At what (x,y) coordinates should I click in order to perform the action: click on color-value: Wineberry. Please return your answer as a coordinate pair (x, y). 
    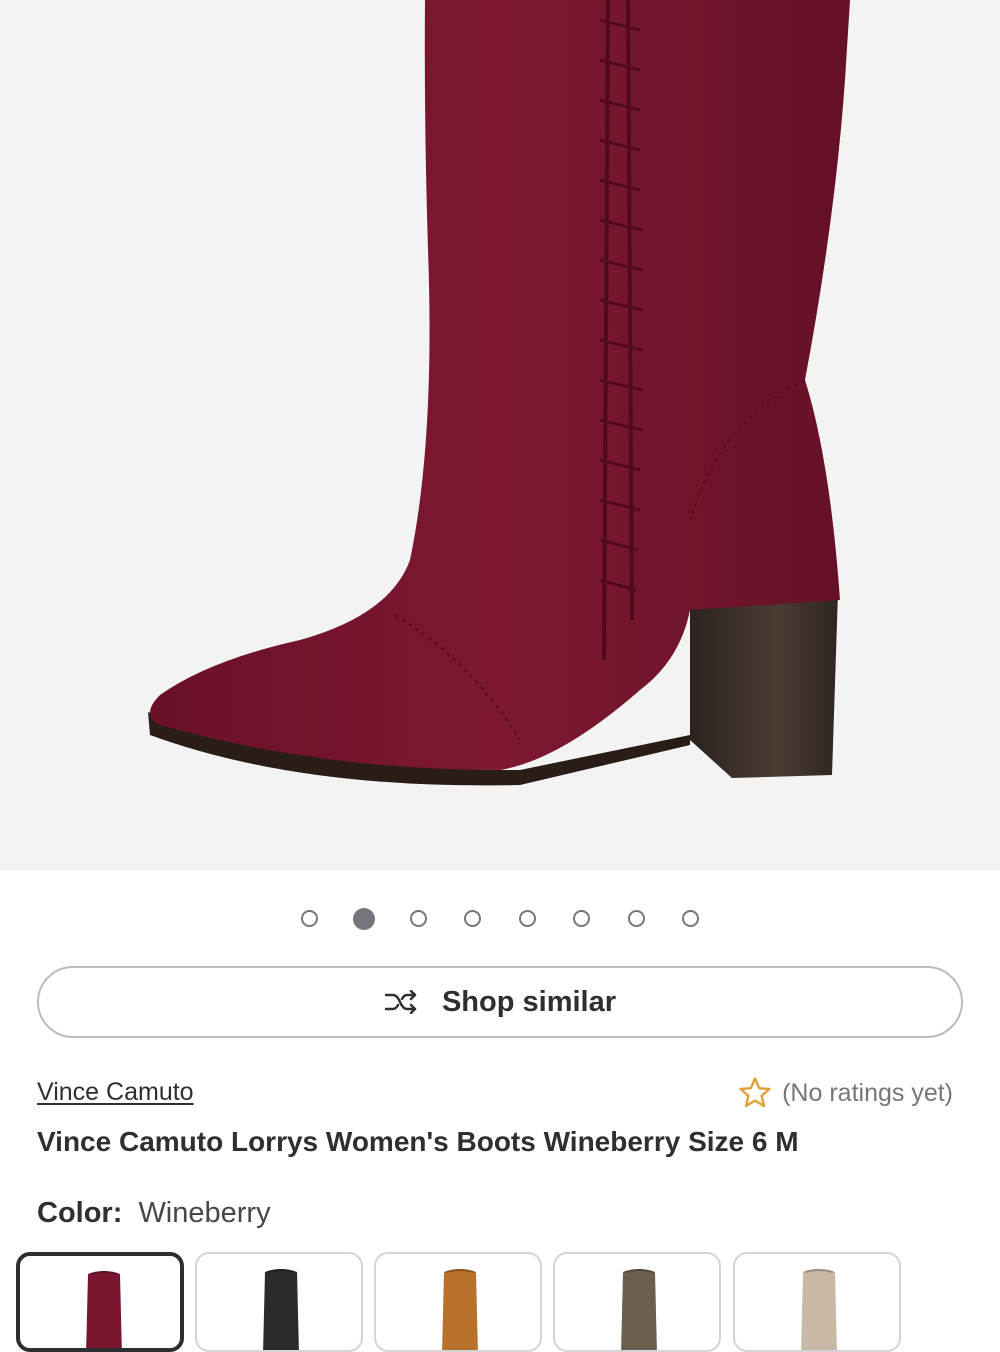
    Looking at the image, I should click on (204, 1213).